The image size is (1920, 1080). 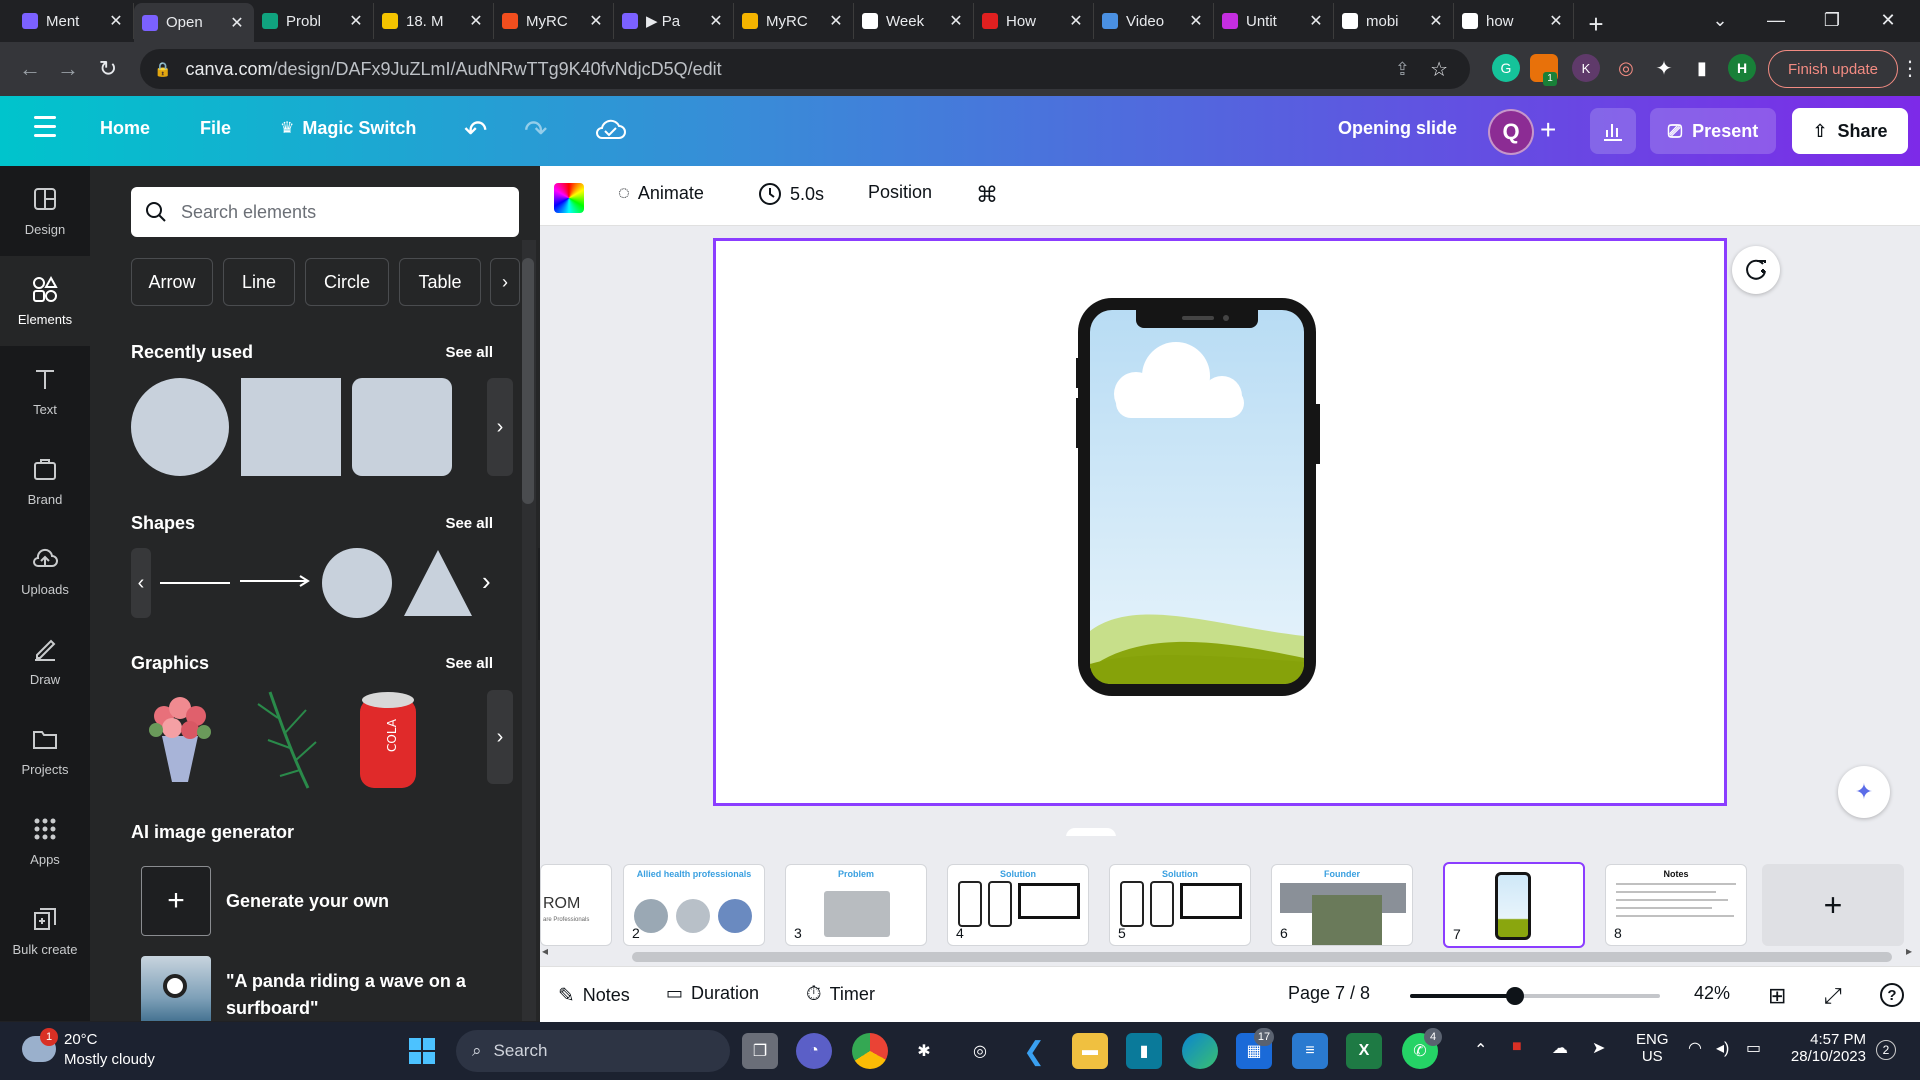 What do you see at coordinates (74, 21) in the screenshot?
I see `browser-tab: Ment ✕` at bounding box center [74, 21].